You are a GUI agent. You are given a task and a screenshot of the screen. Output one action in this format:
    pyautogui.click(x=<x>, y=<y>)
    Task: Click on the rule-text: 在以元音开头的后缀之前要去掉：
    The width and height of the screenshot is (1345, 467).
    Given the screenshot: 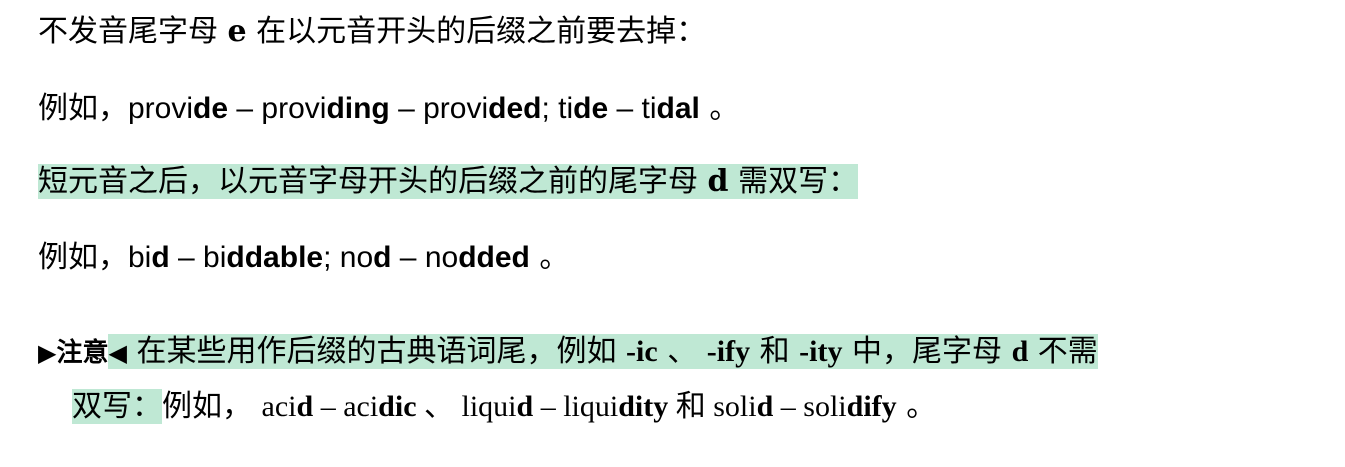 What is the action you would take?
    pyautogui.click(x=476, y=31)
    